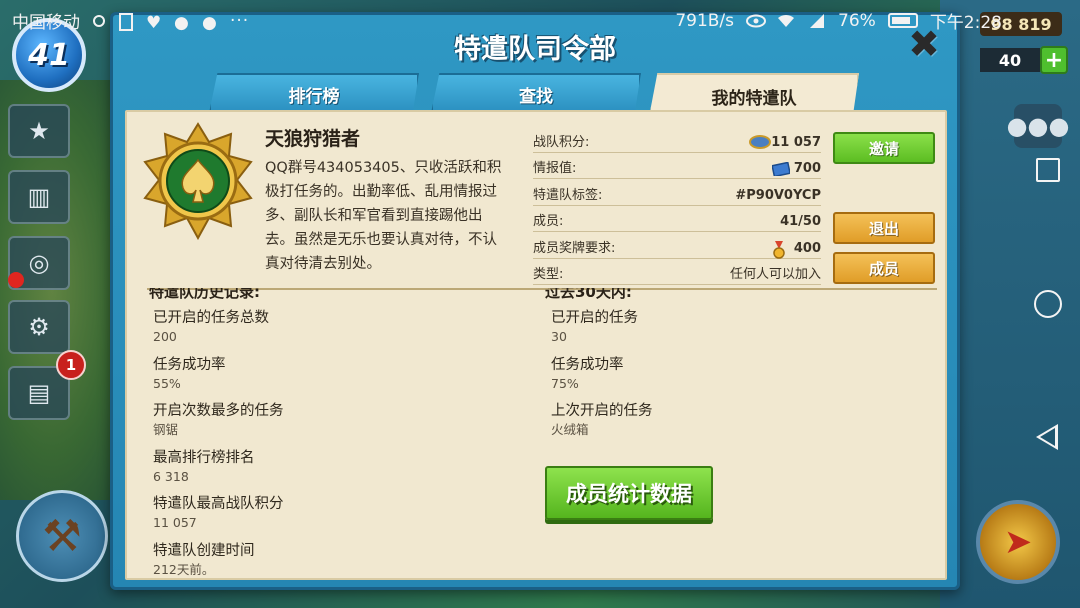 The height and width of the screenshot is (608, 1080). What do you see at coordinates (198, 181) in the screenshot?
I see `clan-emblem-spade-icon` at bounding box center [198, 181].